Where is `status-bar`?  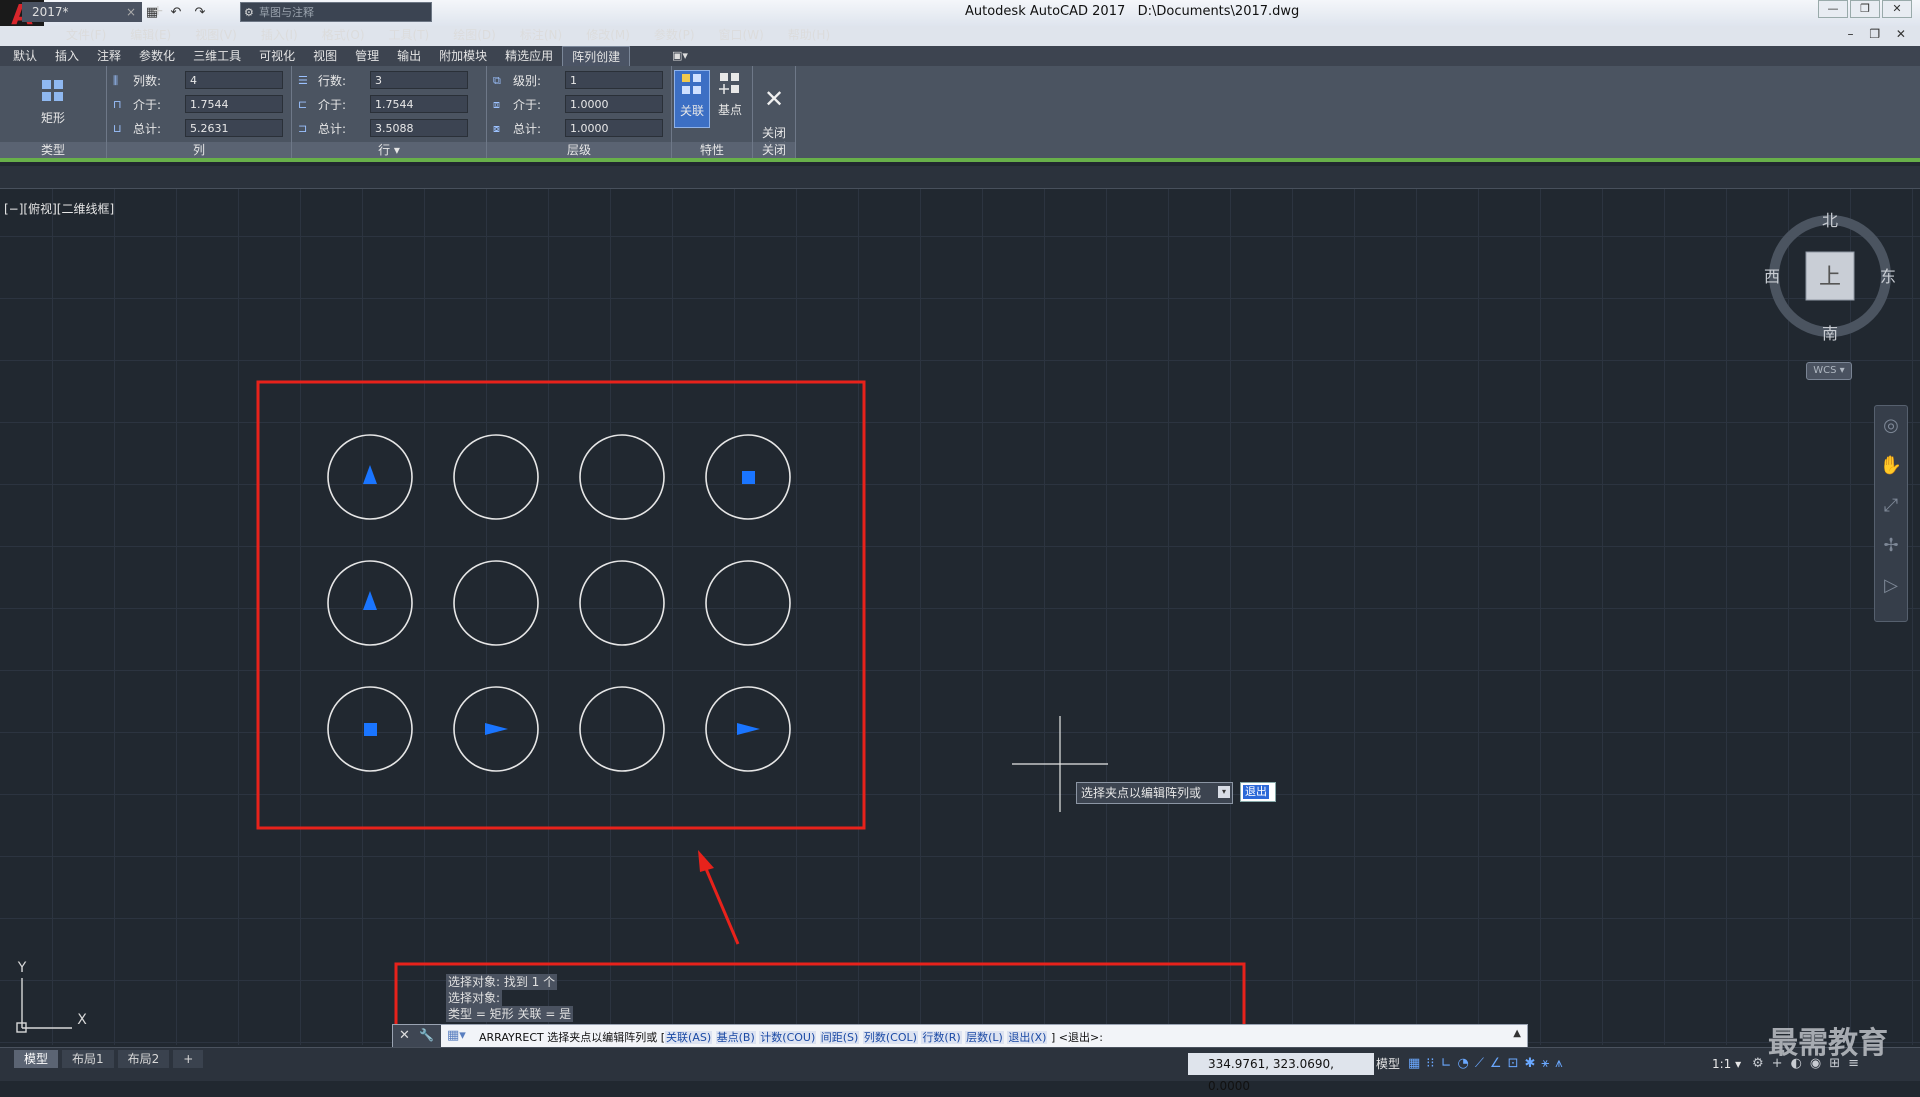 status-bar is located at coordinates (960, 1064).